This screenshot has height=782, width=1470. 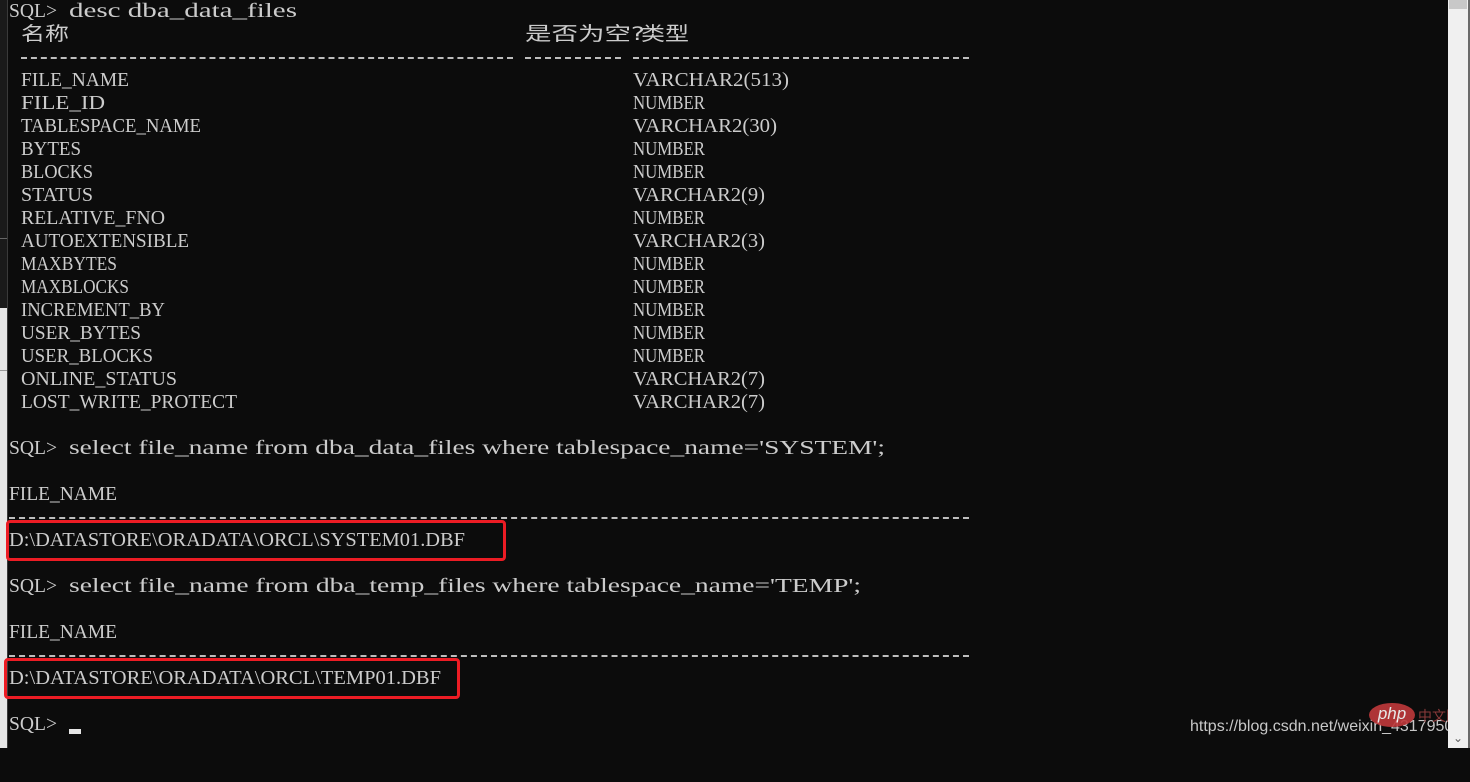 I want to click on column-name: TABLESPACE_NAME, so click(x=111, y=126).